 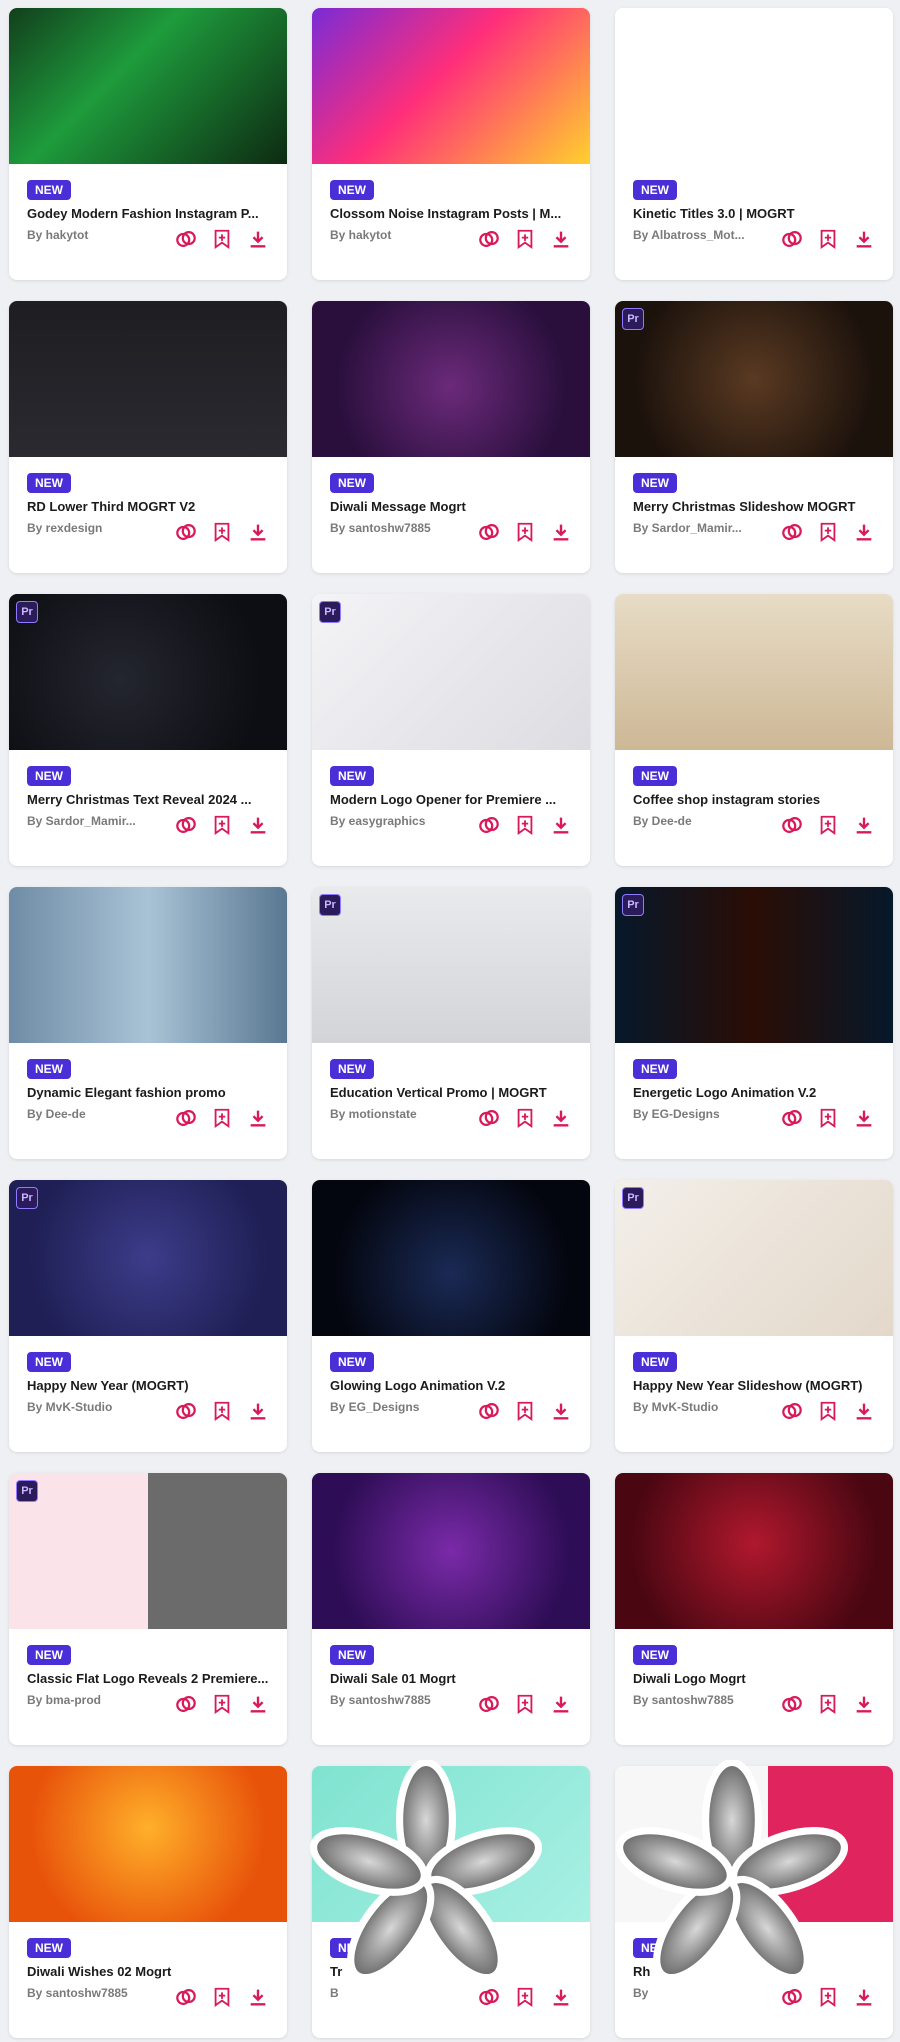 I want to click on template-card: NEW RD Lower Third MOGRT V2 By rexdesign, so click(x=148, y=437).